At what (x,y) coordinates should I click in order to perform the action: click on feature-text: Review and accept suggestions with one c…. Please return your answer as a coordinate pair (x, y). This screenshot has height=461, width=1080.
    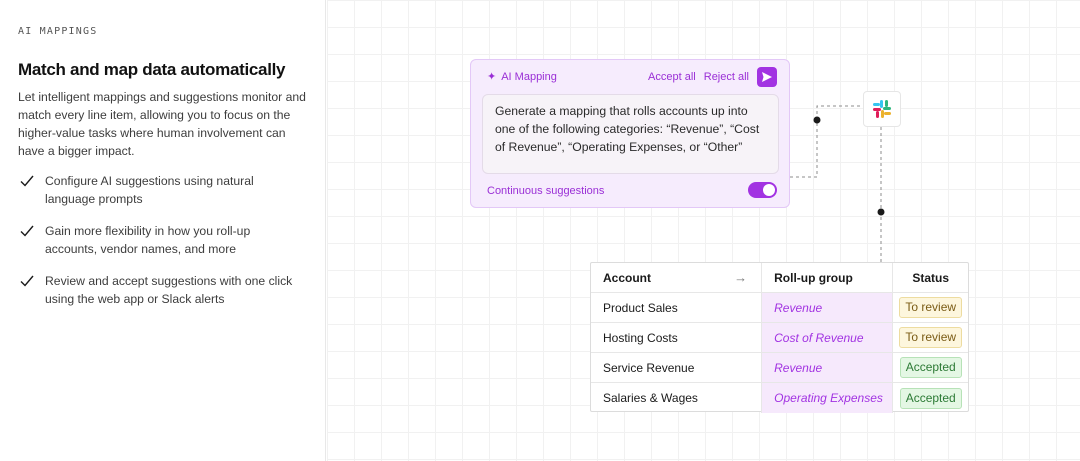
    Looking at the image, I should click on (169, 290).